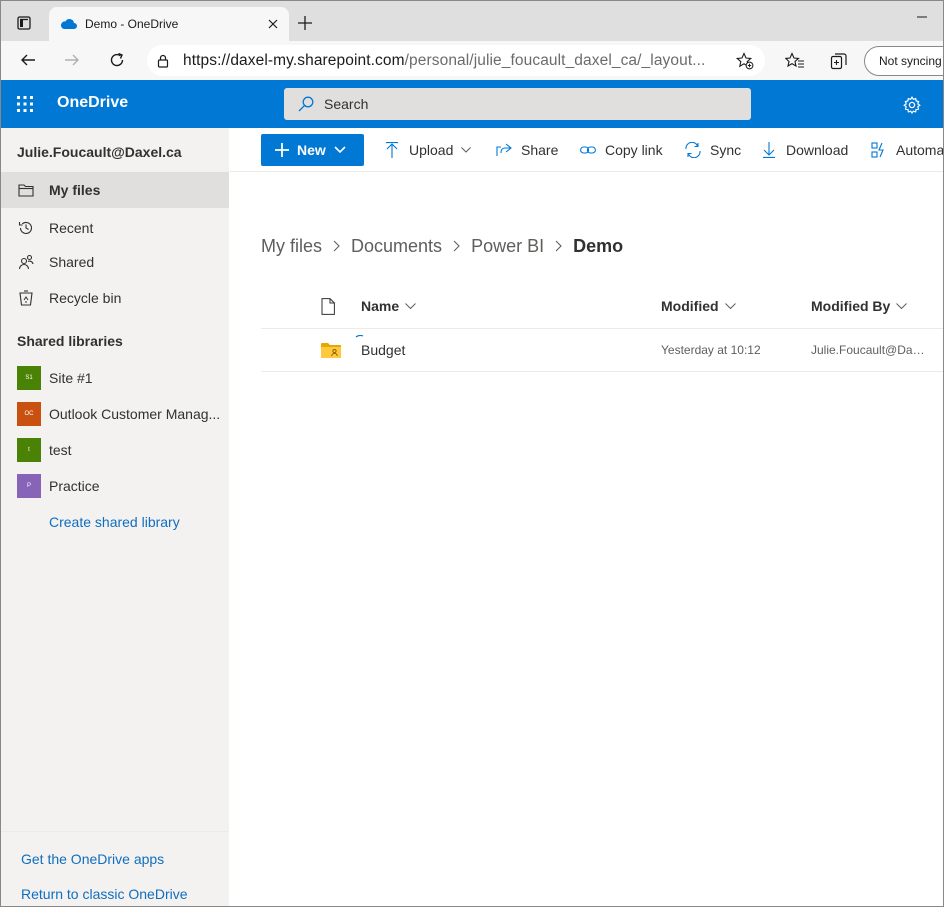  I want to click on profile-sync-button: Not syncing, so click(903, 61).